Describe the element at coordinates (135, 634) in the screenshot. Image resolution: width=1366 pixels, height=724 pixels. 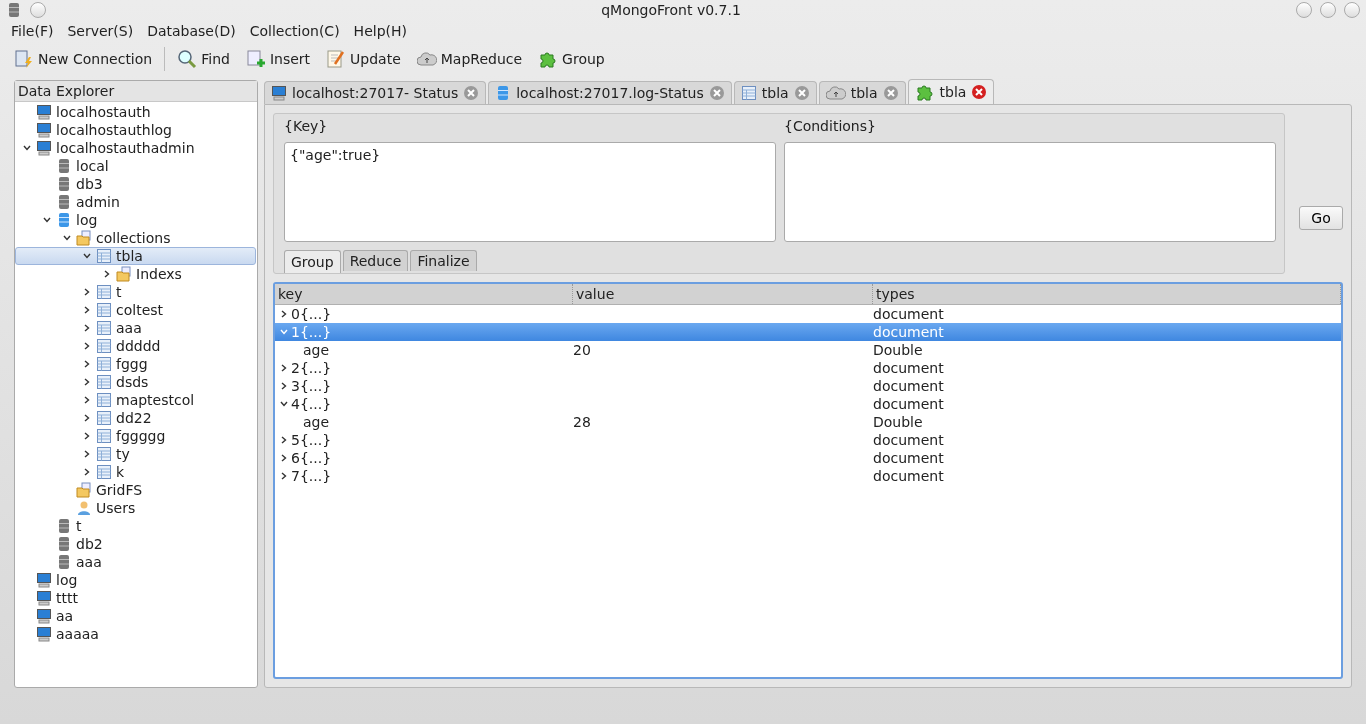
I see `tree-item: aaaaa` at that location.